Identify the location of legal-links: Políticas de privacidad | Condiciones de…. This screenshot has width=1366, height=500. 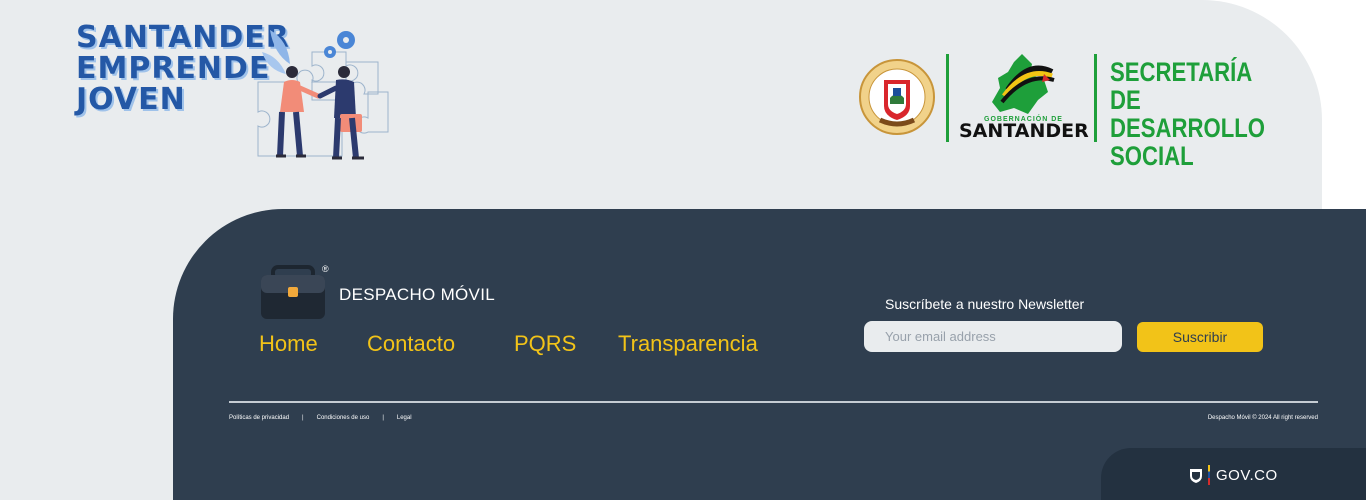
(320, 418).